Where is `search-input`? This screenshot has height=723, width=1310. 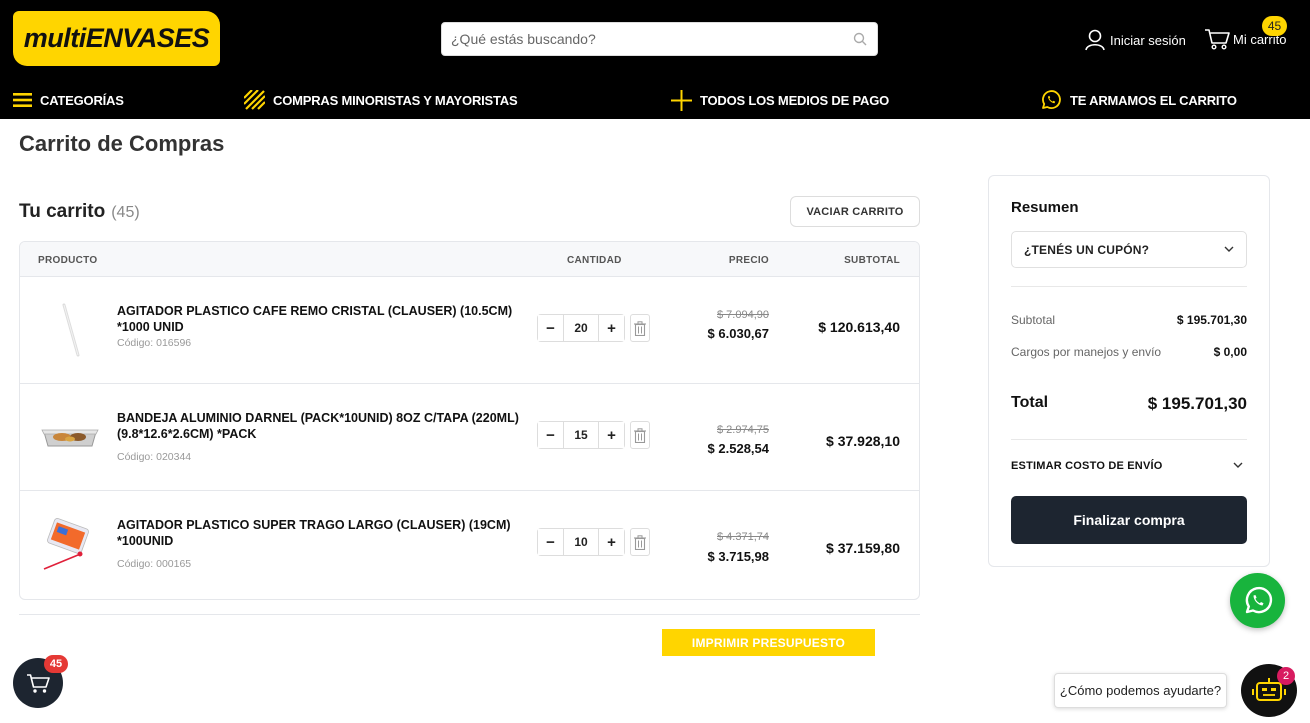 search-input is located at coordinates (637, 39).